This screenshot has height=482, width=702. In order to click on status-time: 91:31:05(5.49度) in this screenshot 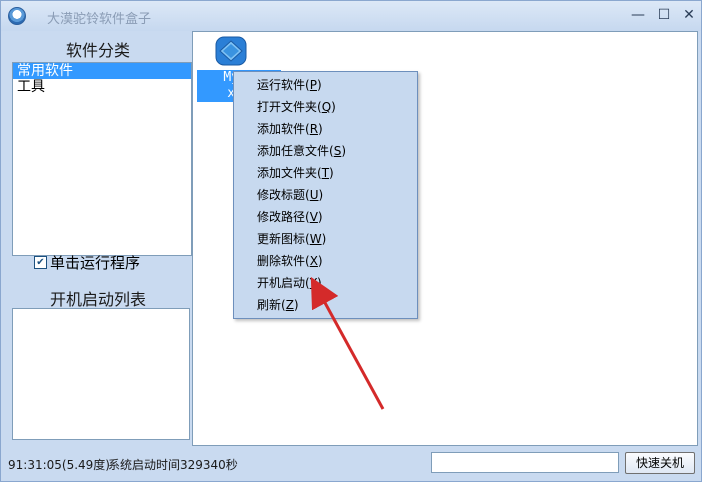, I will do `click(59, 465)`.